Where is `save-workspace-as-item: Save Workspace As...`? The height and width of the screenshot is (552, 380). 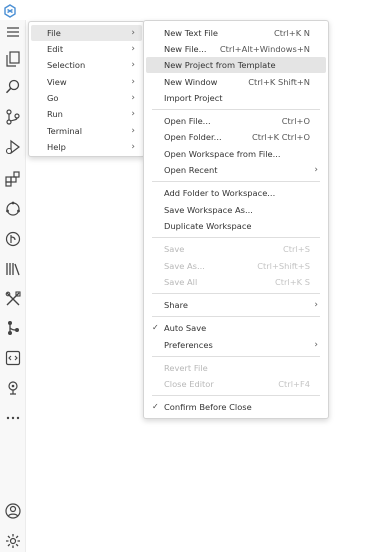
save-workspace-as-item: Save Workspace As... is located at coordinates (236, 210).